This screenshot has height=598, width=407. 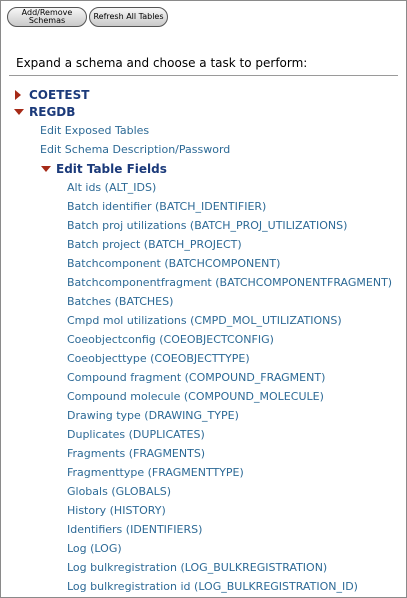 I want to click on table-link: Alt ids (ALT_IDS), so click(x=229, y=189).